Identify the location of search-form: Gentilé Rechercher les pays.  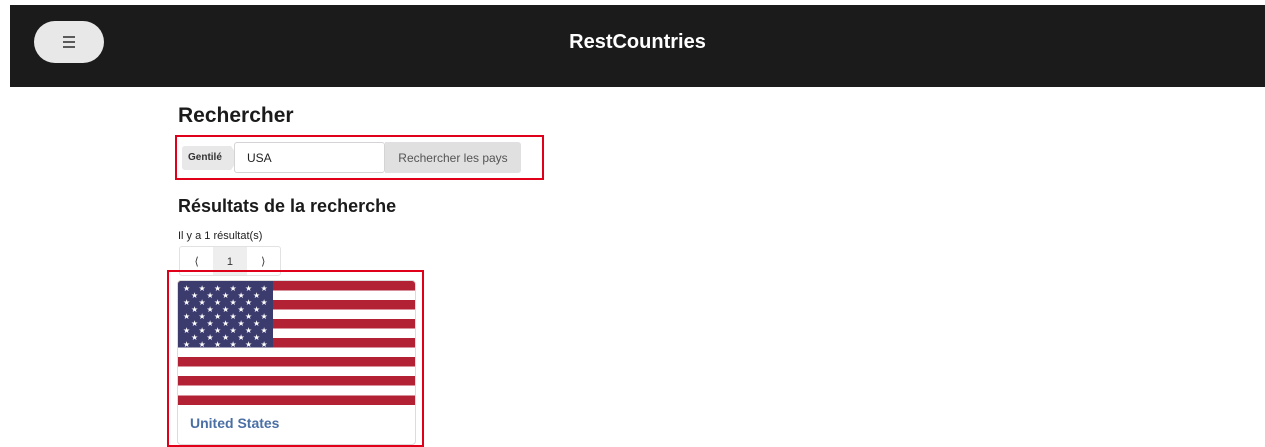
(359, 157).